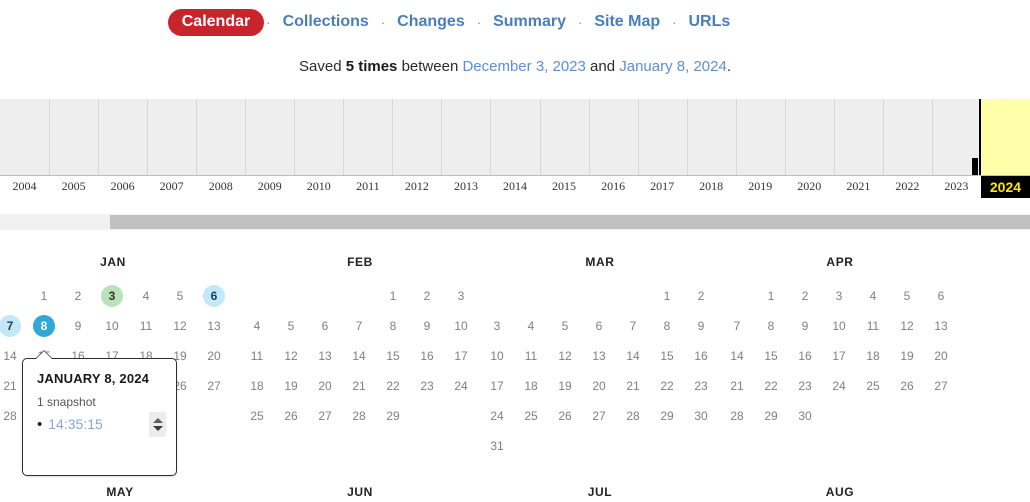  I want to click on calendar-day-jan-27: 27, so click(214, 386).